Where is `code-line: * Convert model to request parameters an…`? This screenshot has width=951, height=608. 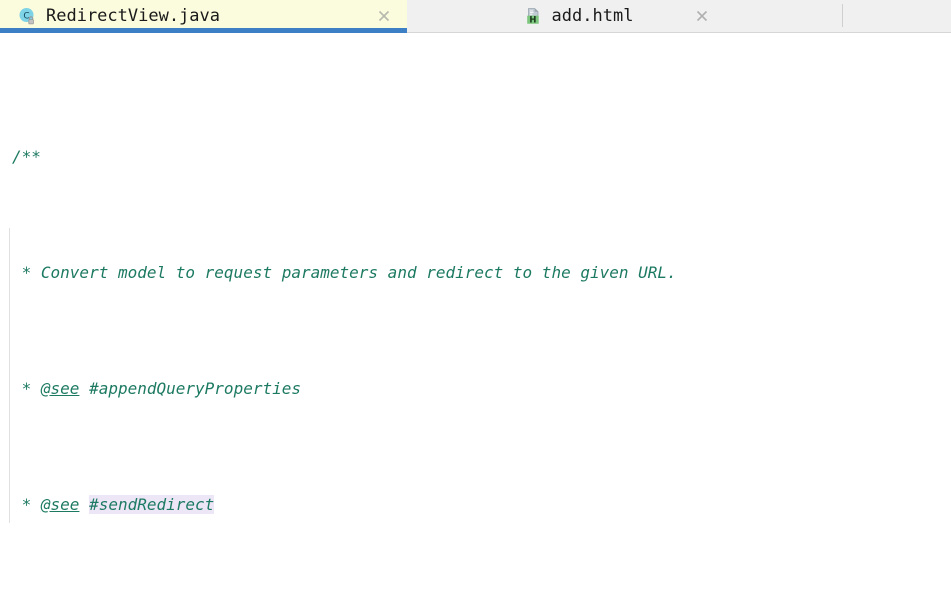
code-line: * Convert model to request parameters an… is located at coordinates (475, 272).